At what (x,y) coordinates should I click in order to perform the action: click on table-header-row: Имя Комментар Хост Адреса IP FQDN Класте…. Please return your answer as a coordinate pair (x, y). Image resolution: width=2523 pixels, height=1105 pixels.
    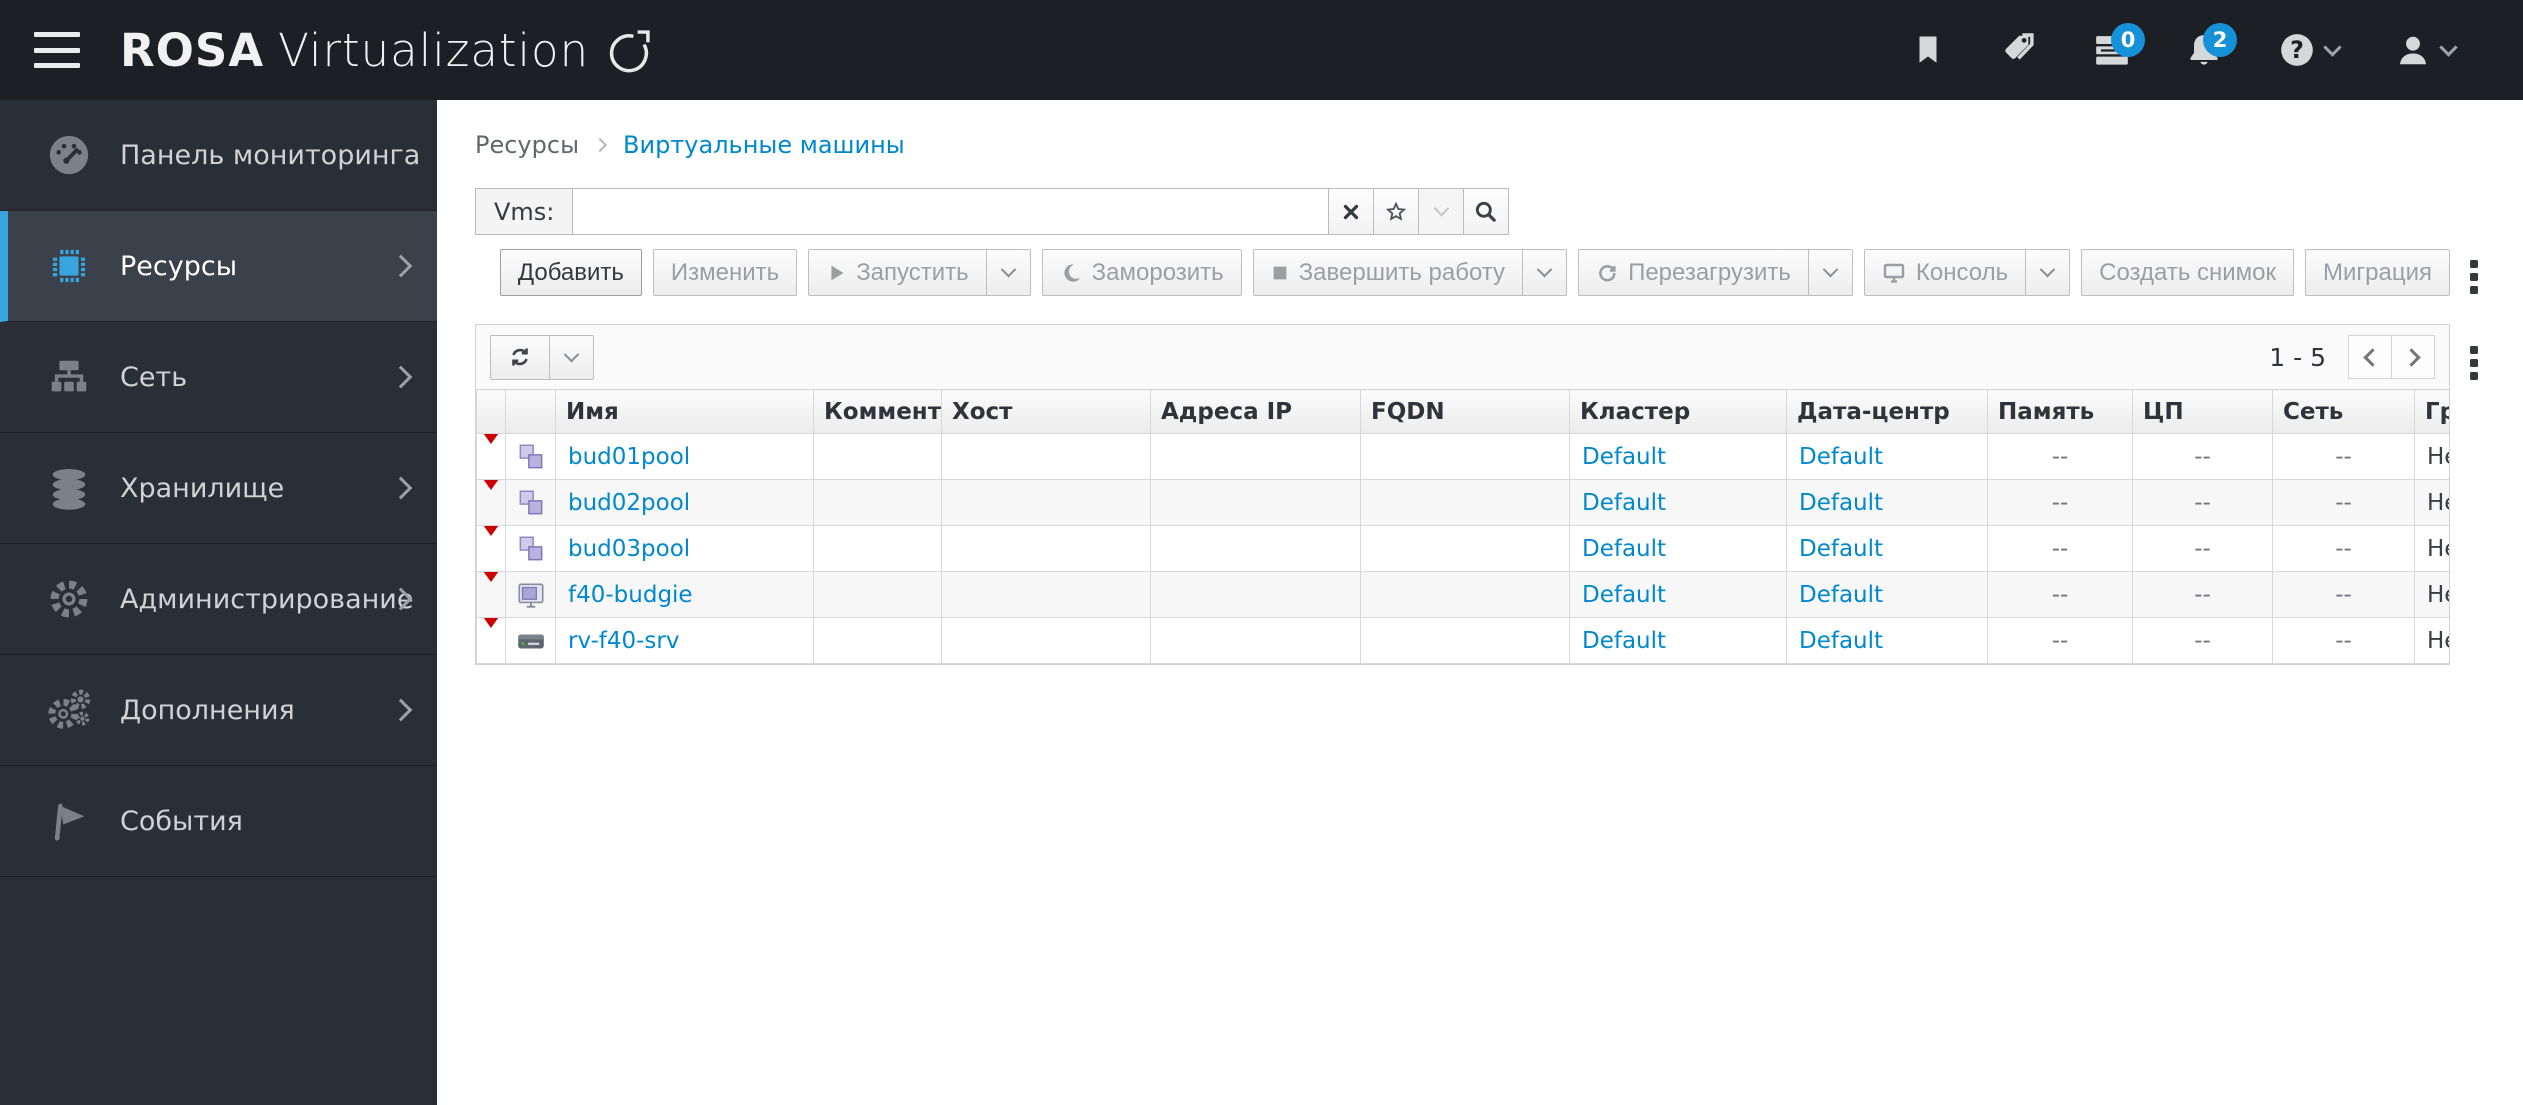
    Looking at the image, I should click on (1462, 411).